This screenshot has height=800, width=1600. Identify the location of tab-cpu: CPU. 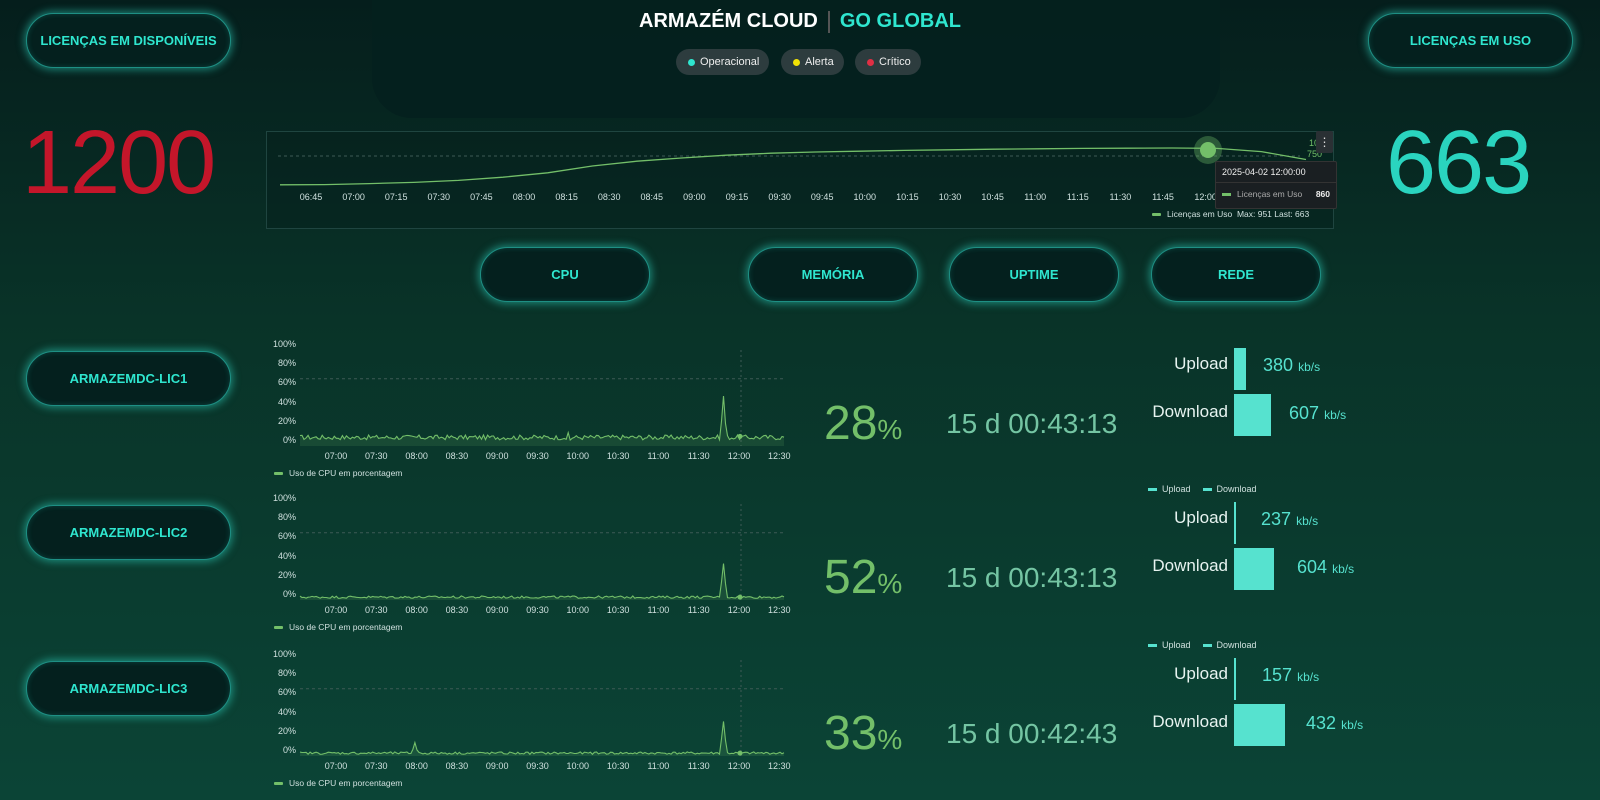
(565, 274).